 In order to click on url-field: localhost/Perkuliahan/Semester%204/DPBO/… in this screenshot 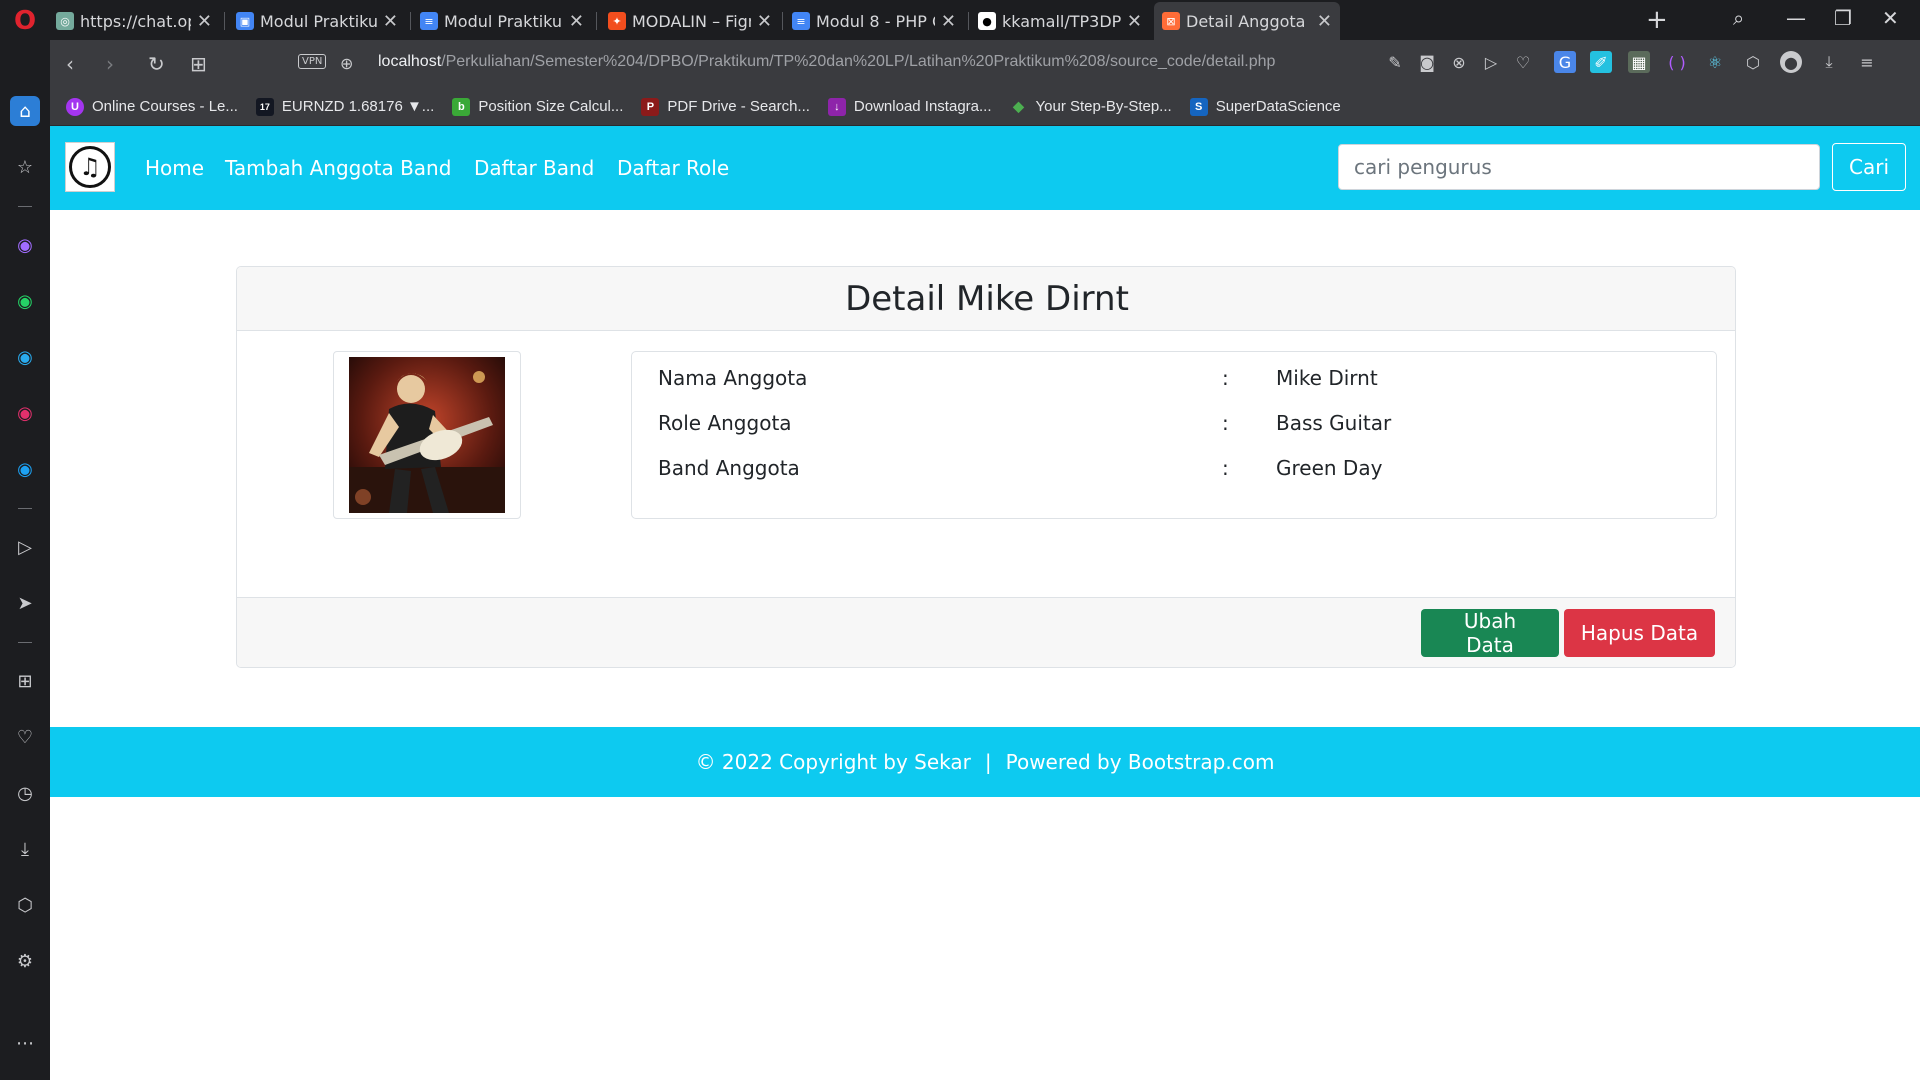, I will do `click(826, 62)`.